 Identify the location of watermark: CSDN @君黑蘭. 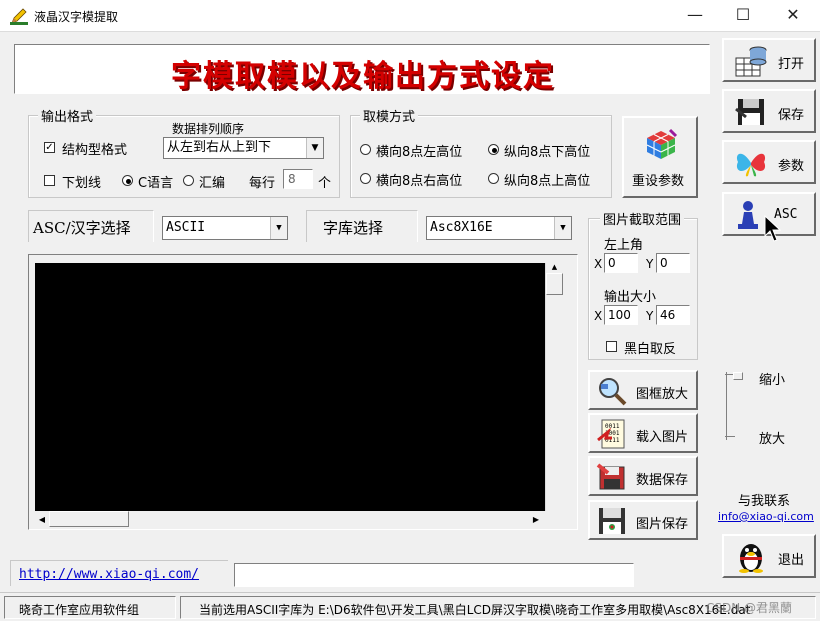
(749, 608).